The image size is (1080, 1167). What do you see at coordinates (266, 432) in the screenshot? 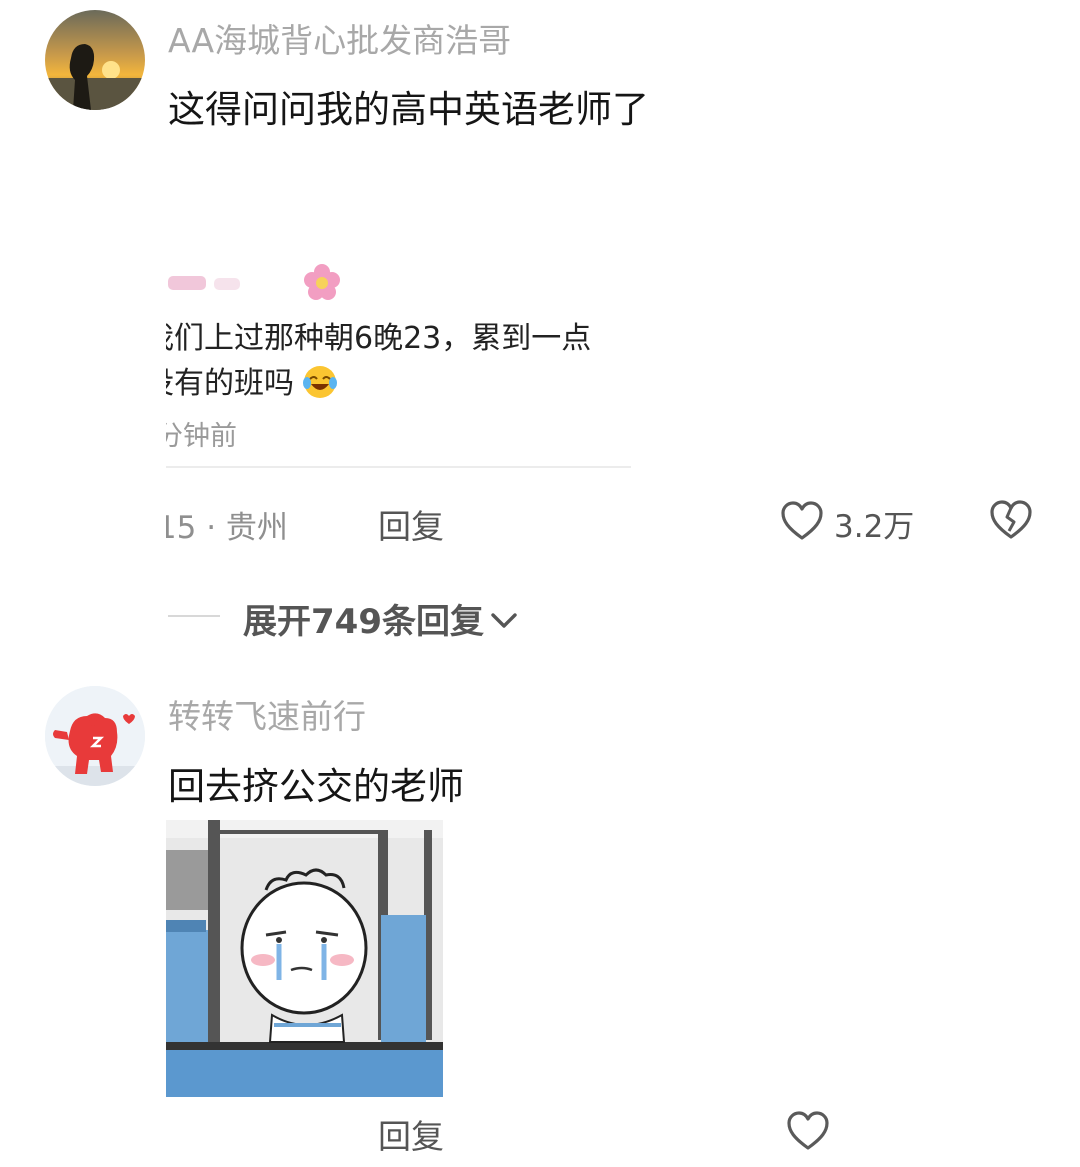
I see `quoted-time-clip: 分钟前` at bounding box center [266, 432].